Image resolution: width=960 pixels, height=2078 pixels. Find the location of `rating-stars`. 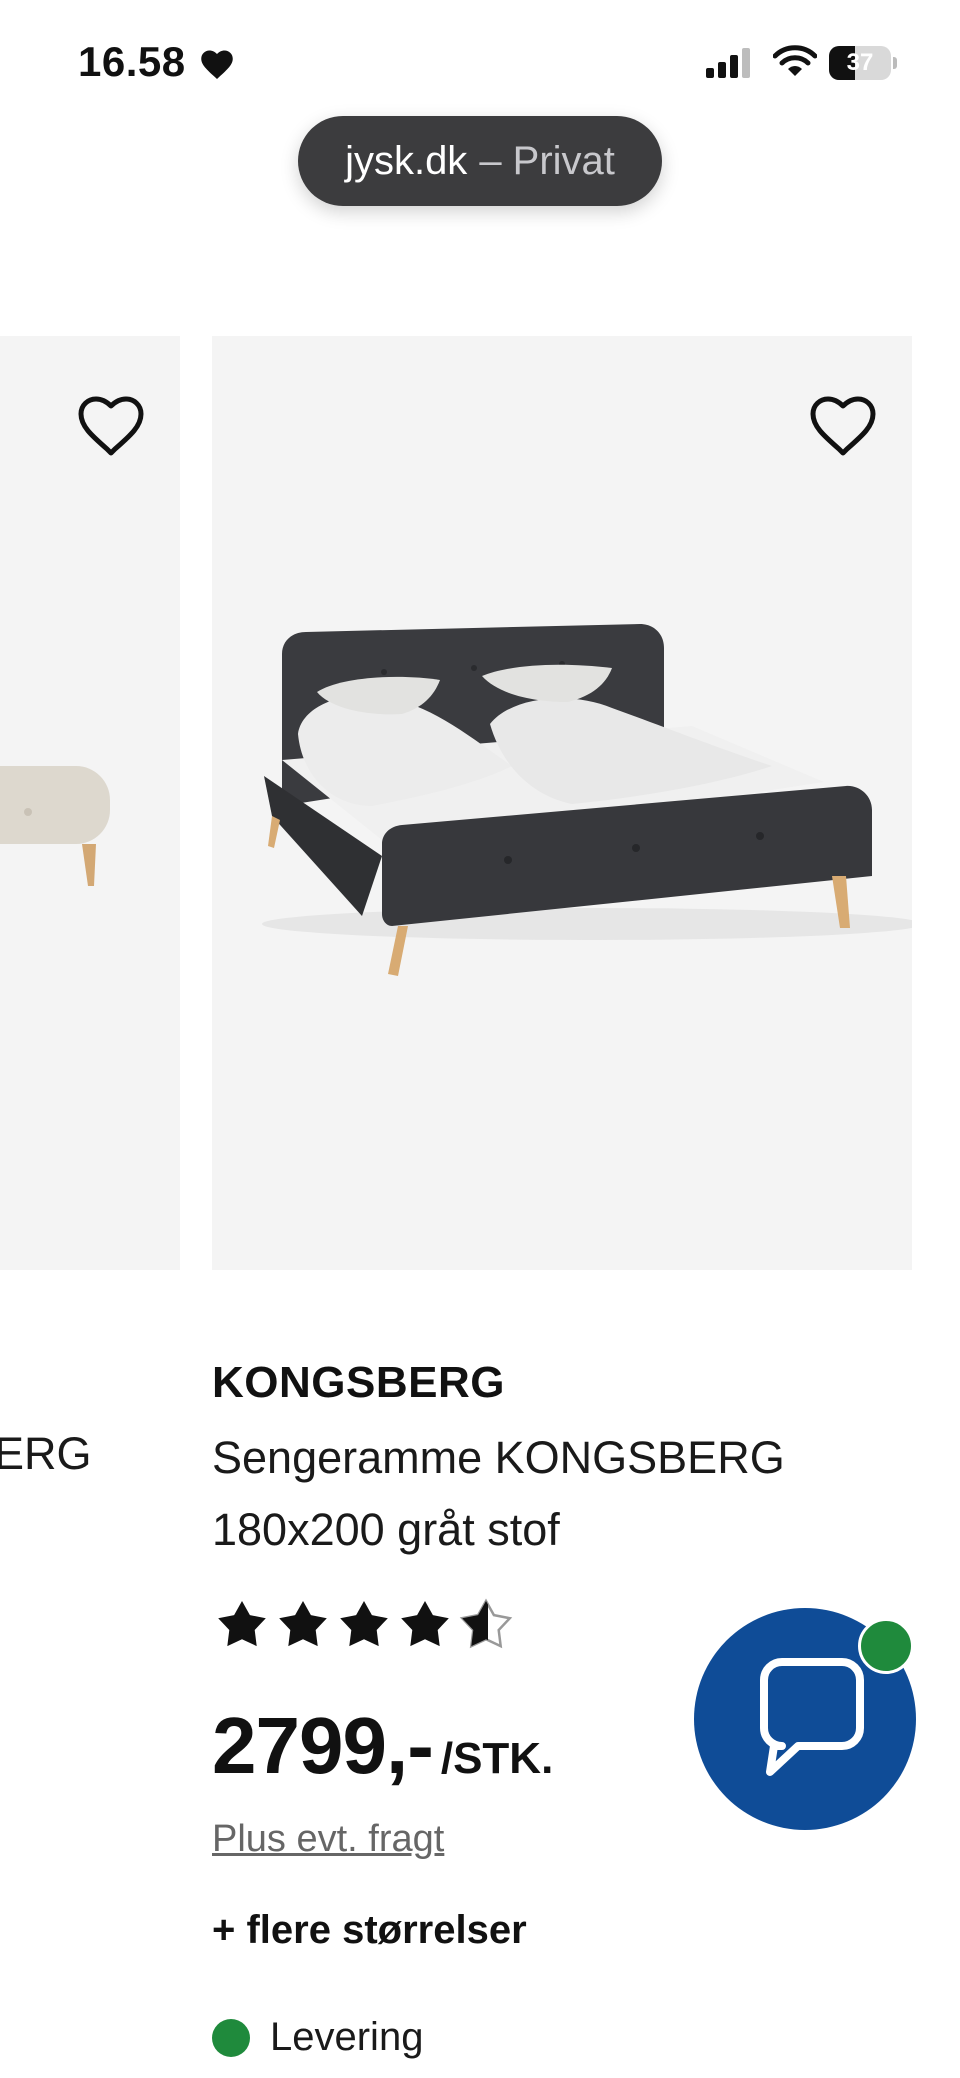

rating-stars is located at coordinates (367, 1629).